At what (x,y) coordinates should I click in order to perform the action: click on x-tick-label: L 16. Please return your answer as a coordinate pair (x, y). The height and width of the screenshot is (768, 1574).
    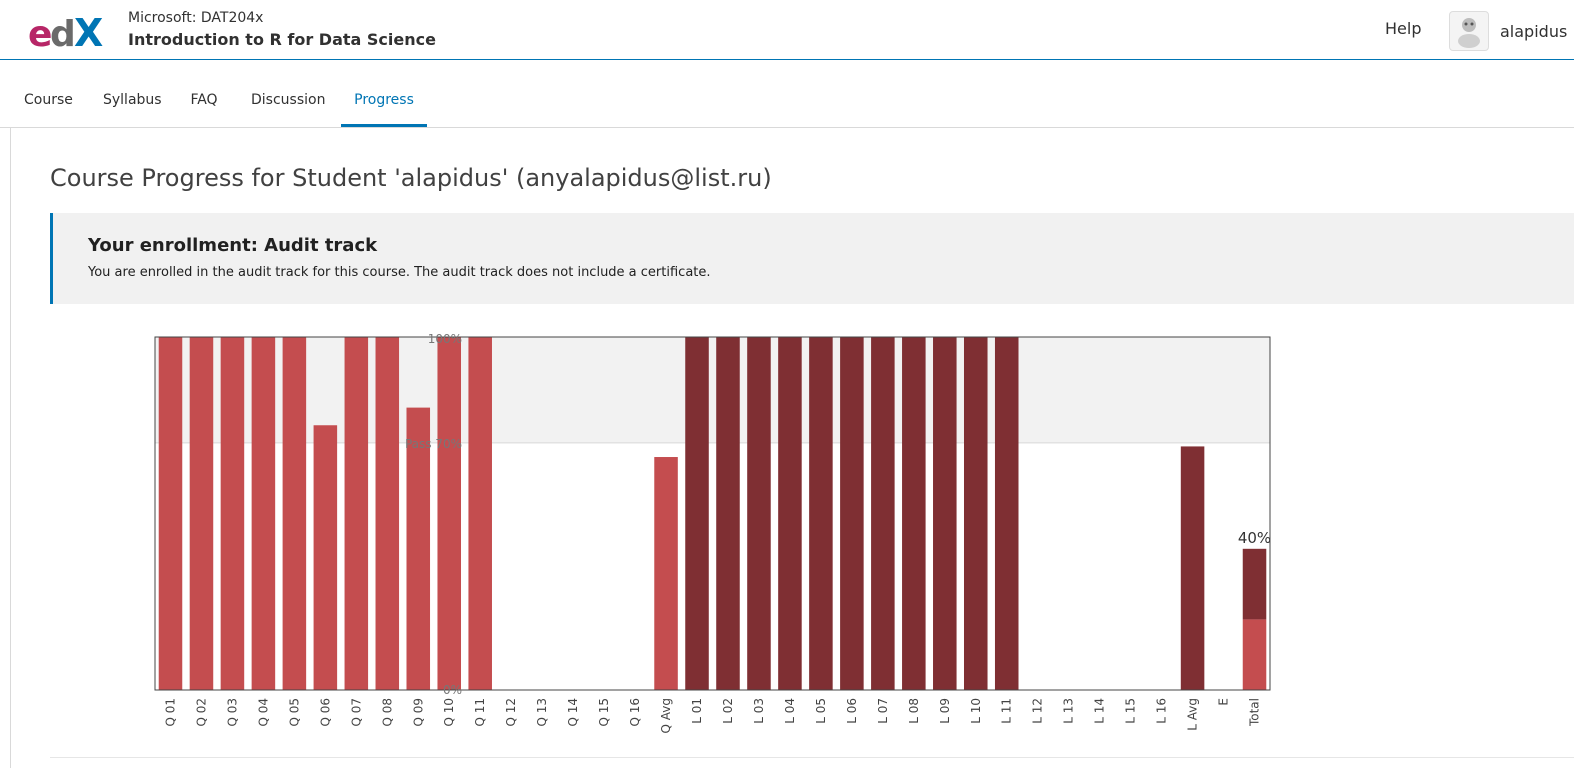
    Looking at the image, I should click on (1162, 711).